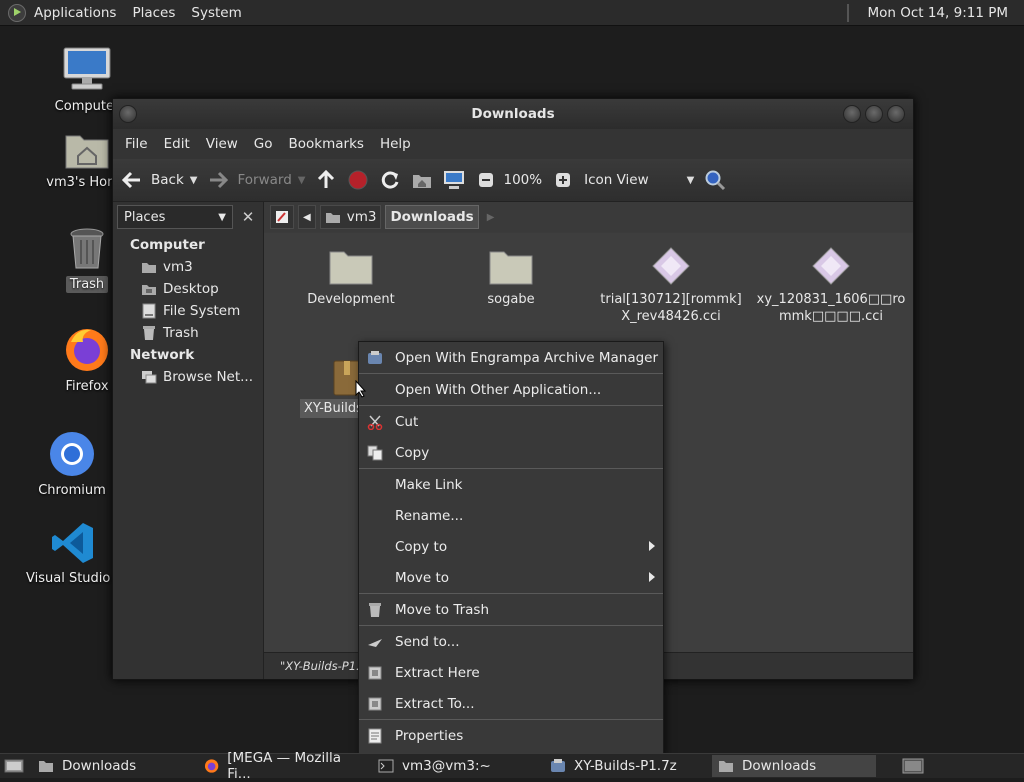 The height and width of the screenshot is (782, 1024). Describe the element at coordinates (167, 180) in the screenshot. I see `back-label: Back` at that location.